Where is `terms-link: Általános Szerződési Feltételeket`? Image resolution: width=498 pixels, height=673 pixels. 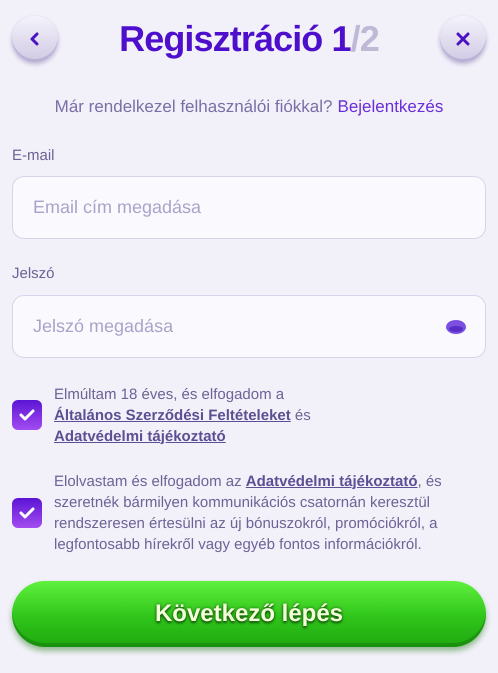 terms-link: Általános Szerződési Feltételeket is located at coordinates (172, 415).